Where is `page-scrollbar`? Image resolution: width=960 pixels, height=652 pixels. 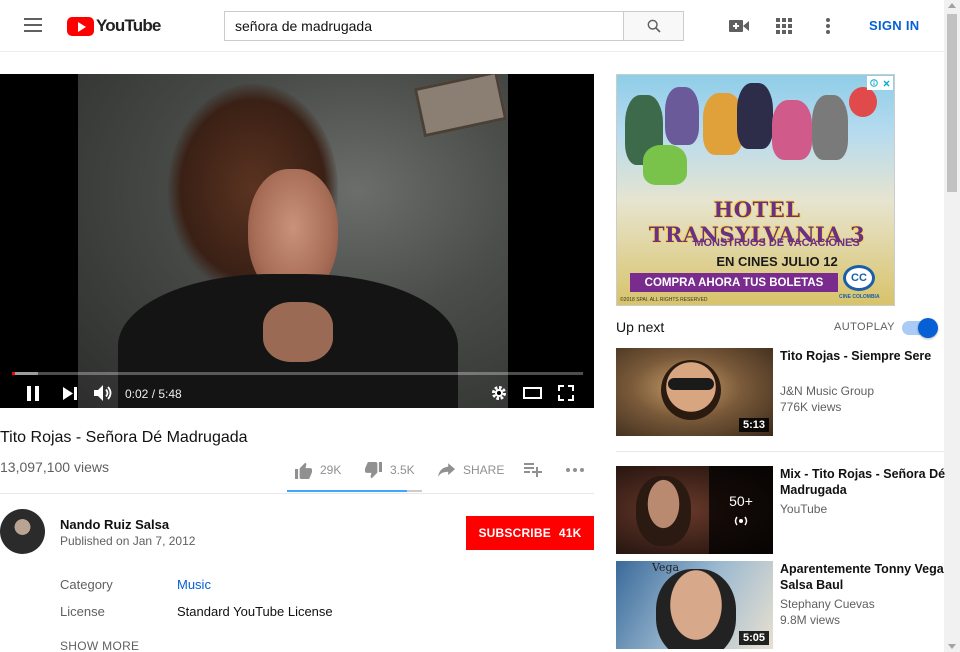 page-scrollbar is located at coordinates (952, 326).